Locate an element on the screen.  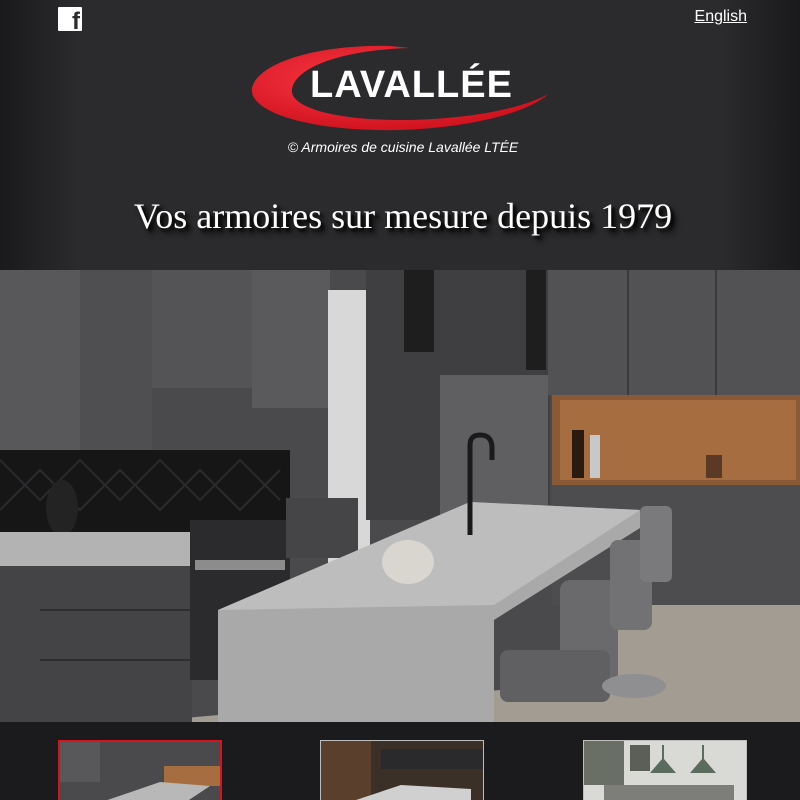
copyright-text: © Armoires de cuisine Lavallée LTÉE is located at coordinates (403, 147).